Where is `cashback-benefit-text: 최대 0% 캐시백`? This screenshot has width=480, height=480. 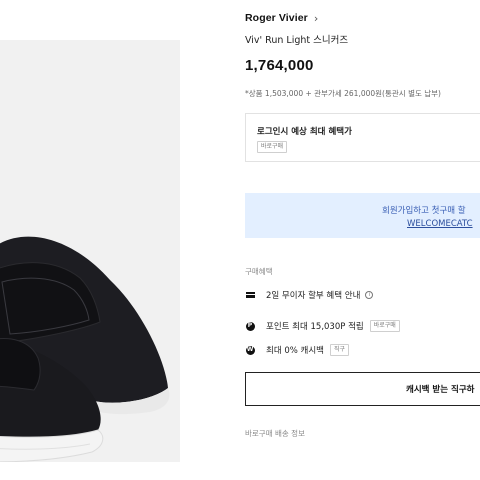 cashback-benefit-text: 최대 0% 캐시백 is located at coordinates (295, 351).